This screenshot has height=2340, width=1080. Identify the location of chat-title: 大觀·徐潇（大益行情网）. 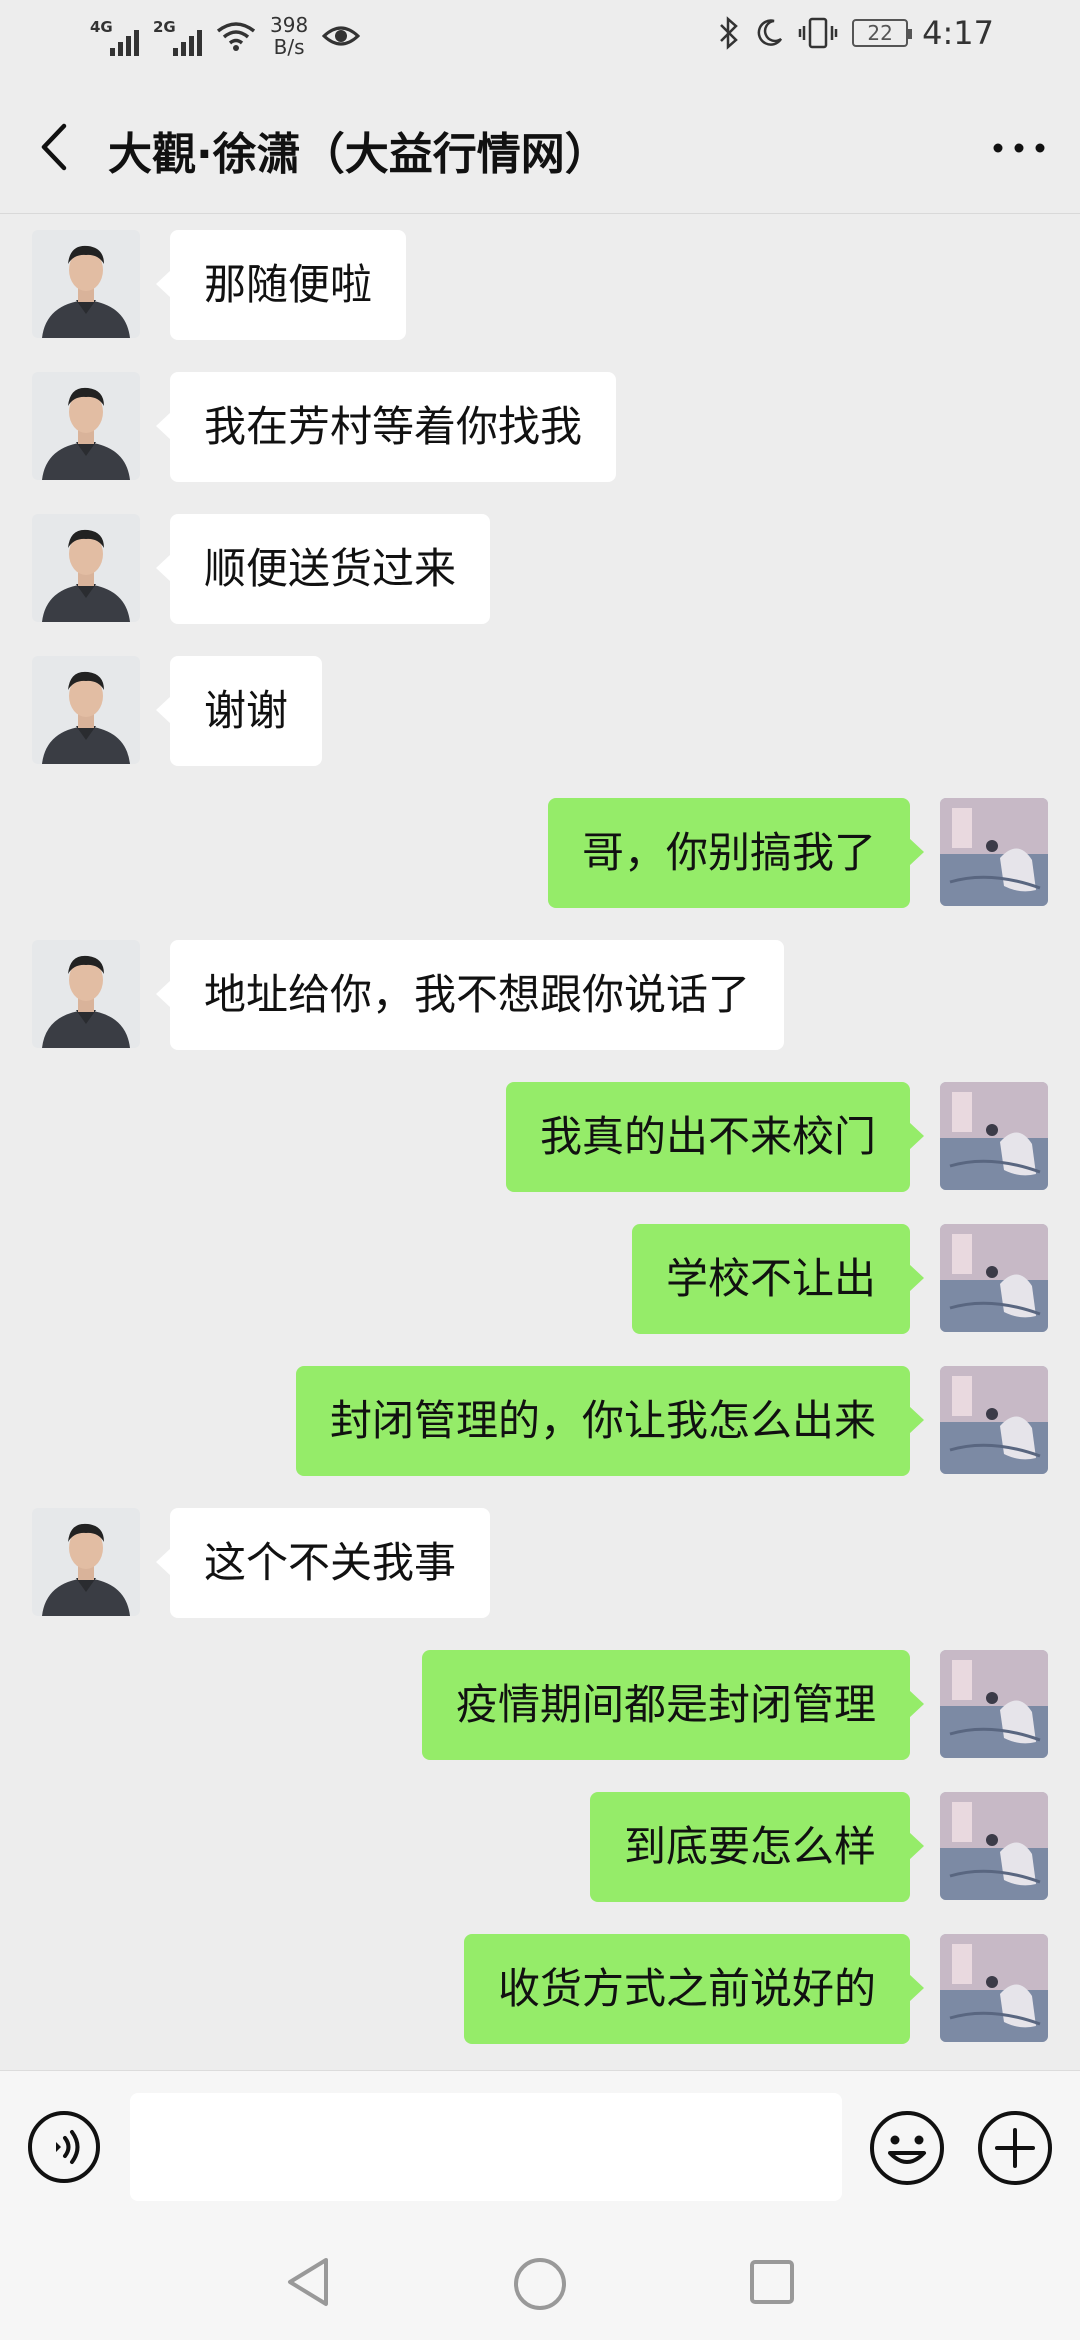
(358, 154).